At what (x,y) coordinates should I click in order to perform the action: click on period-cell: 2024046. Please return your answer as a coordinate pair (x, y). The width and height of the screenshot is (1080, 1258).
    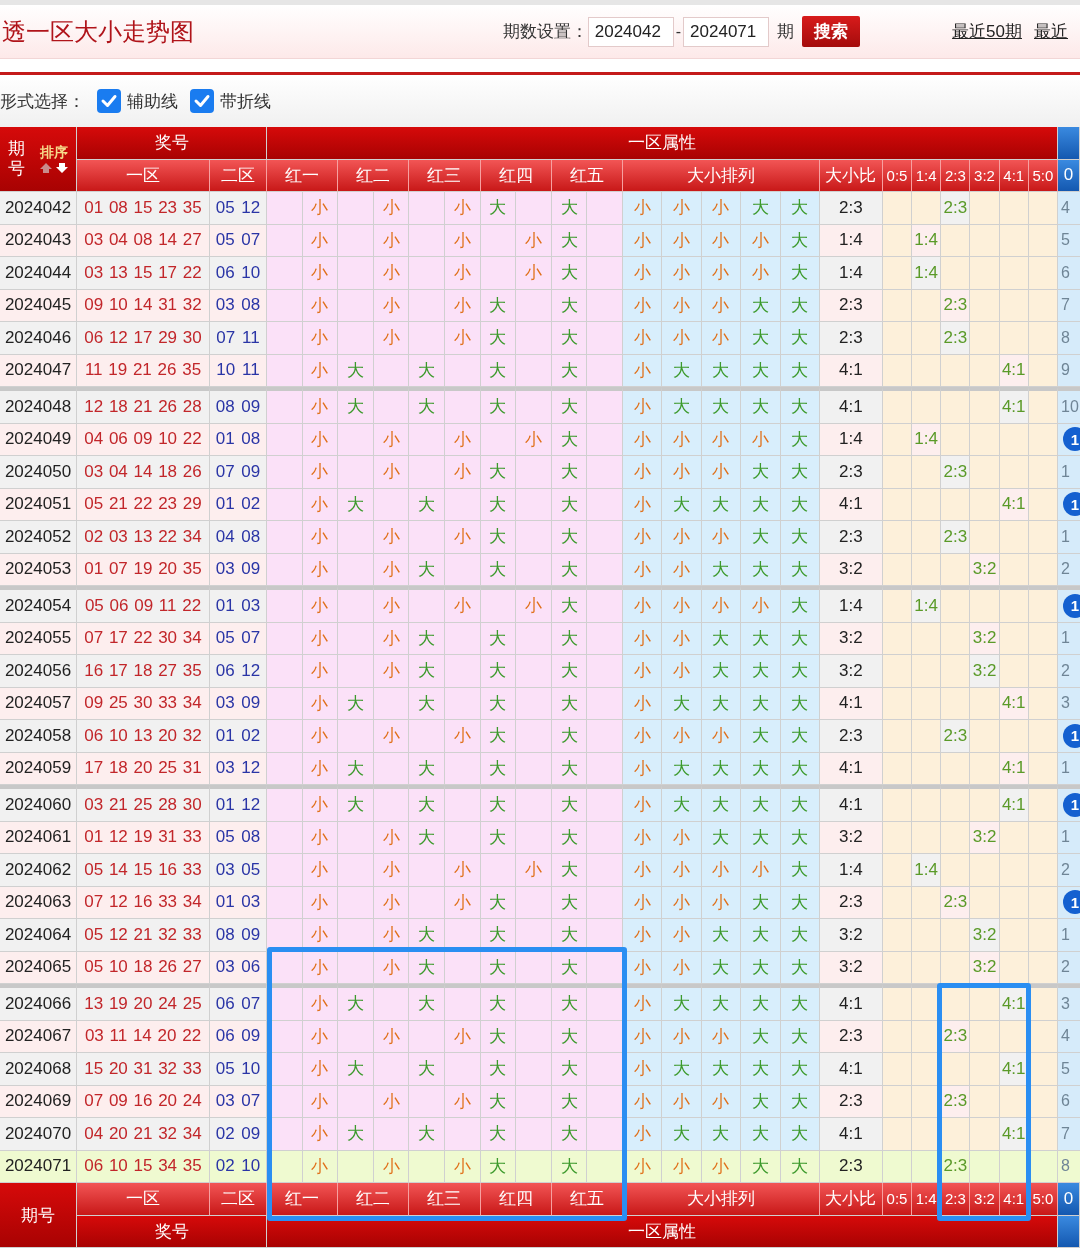
    Looking at the image, I should click on (38, 338).